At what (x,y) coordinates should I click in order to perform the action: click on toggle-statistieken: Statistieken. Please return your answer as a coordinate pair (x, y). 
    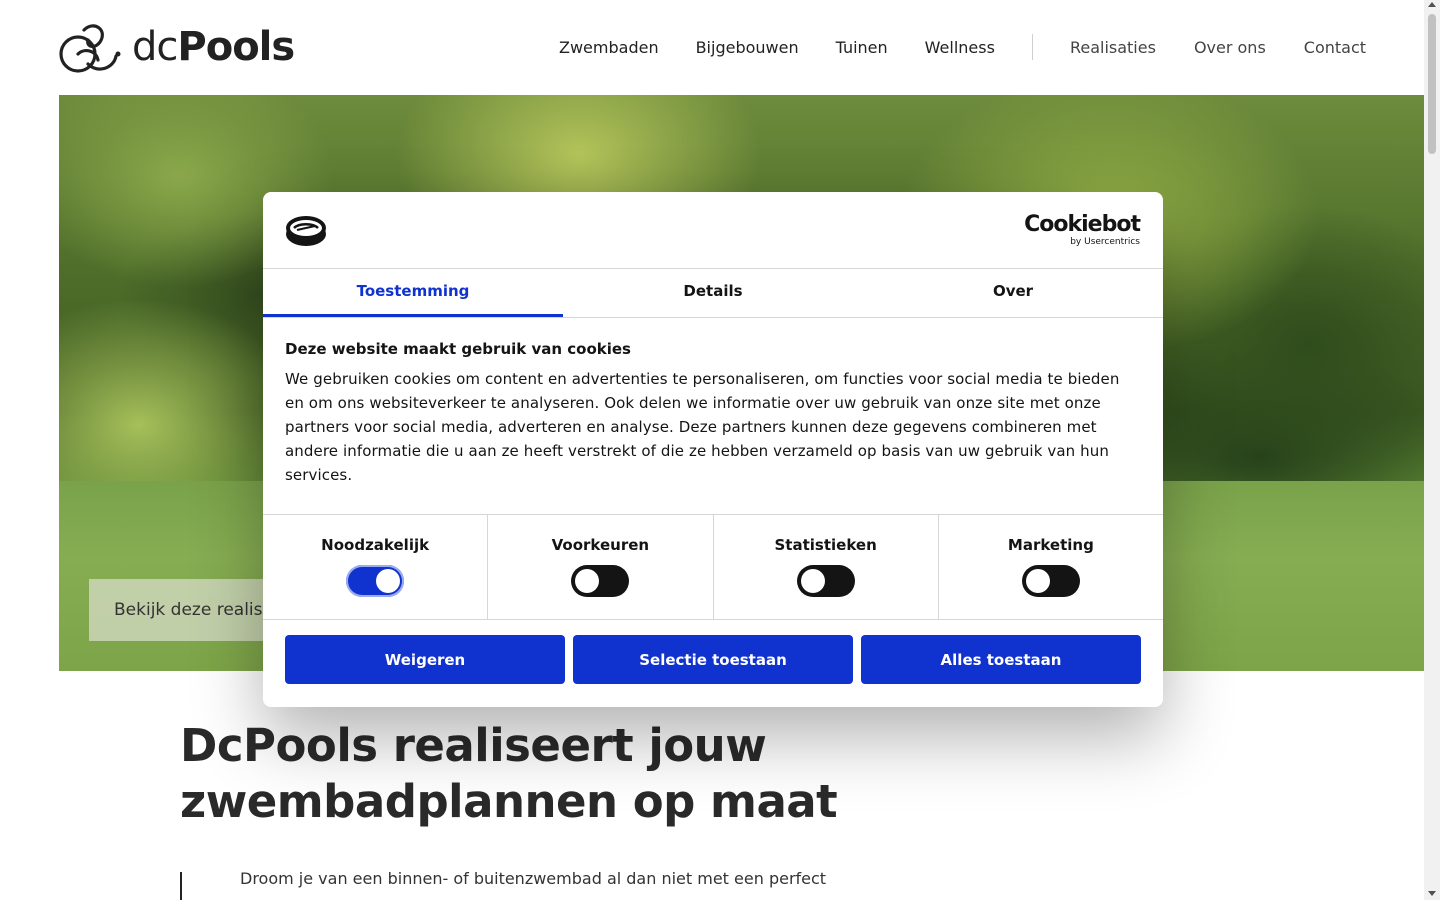
    Looking at the image, I should click on (826, 567).